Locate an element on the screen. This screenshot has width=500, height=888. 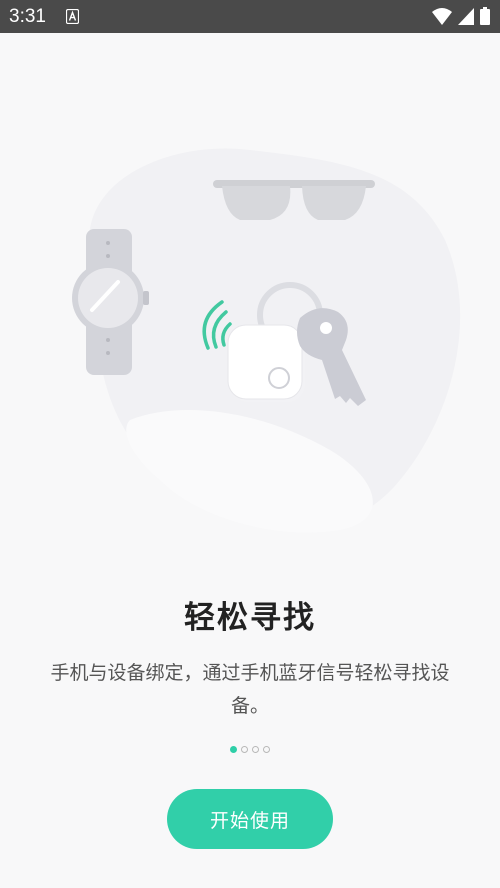
battery-icon is located at coordinates (485, 16).